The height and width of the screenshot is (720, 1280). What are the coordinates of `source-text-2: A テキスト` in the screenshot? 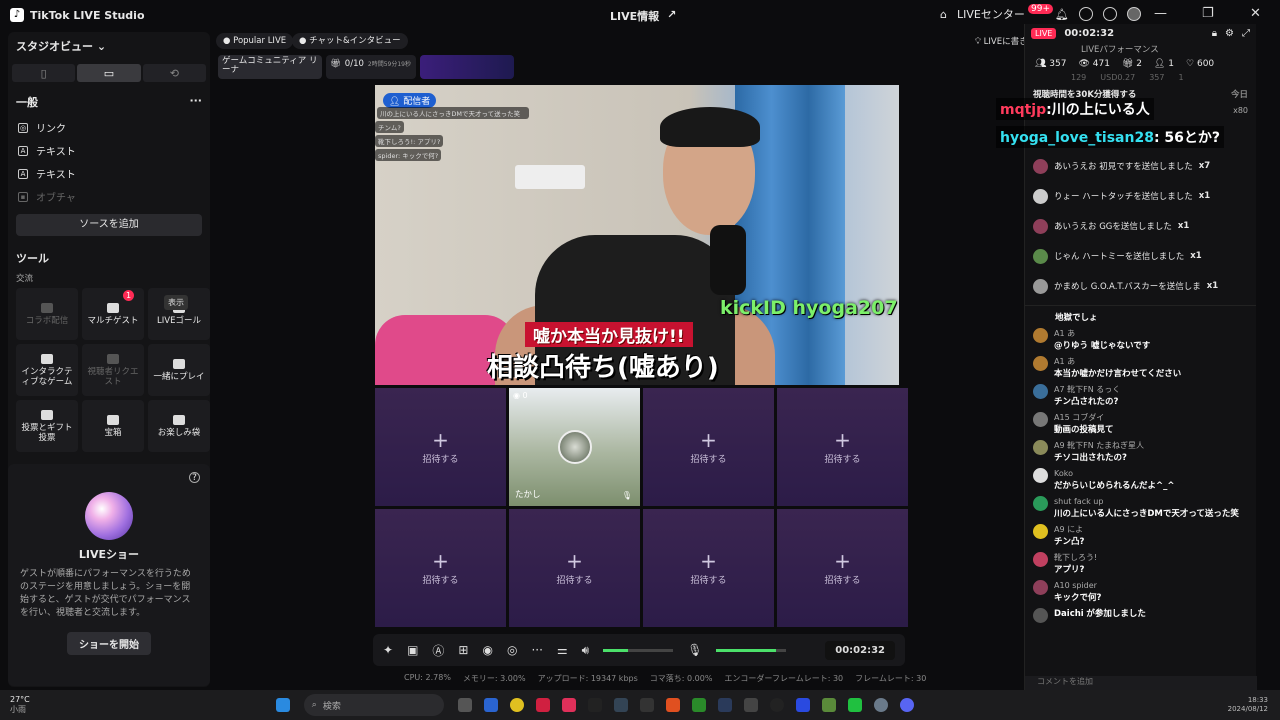 It's located at (109, 173).